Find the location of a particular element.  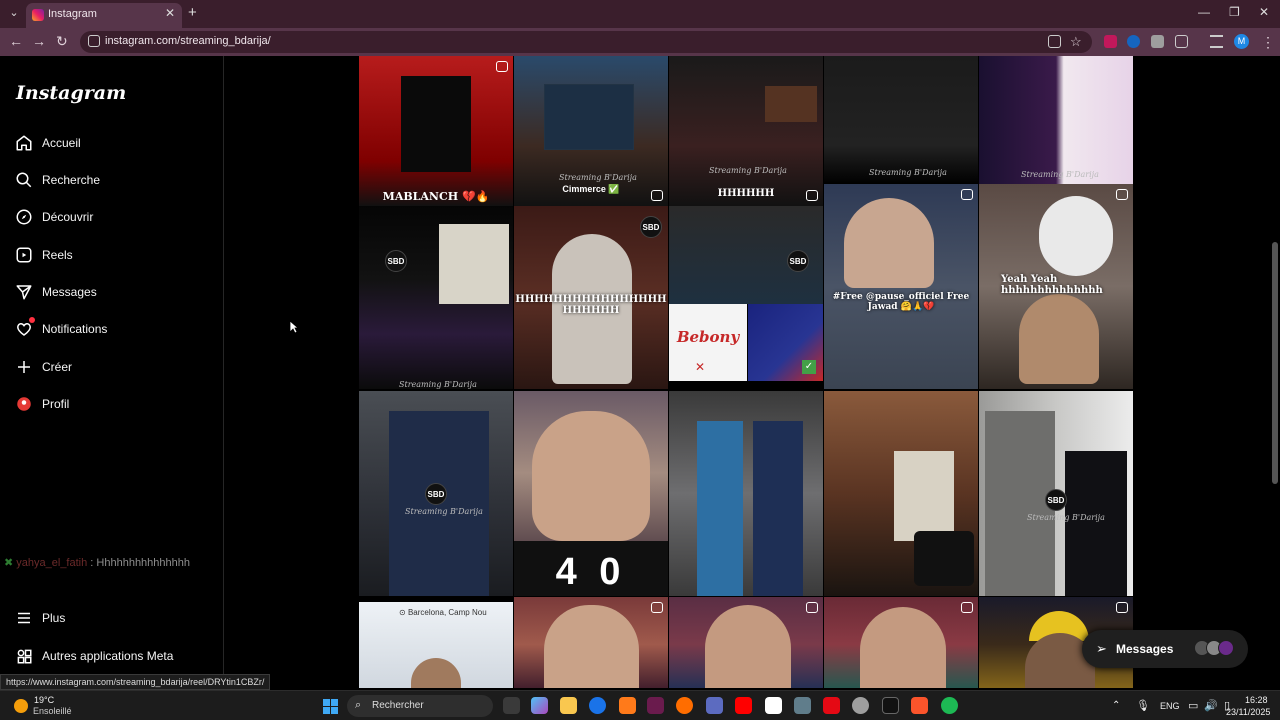

browser-menu-icon: ⋮ is located at coordinates (1268, 42).